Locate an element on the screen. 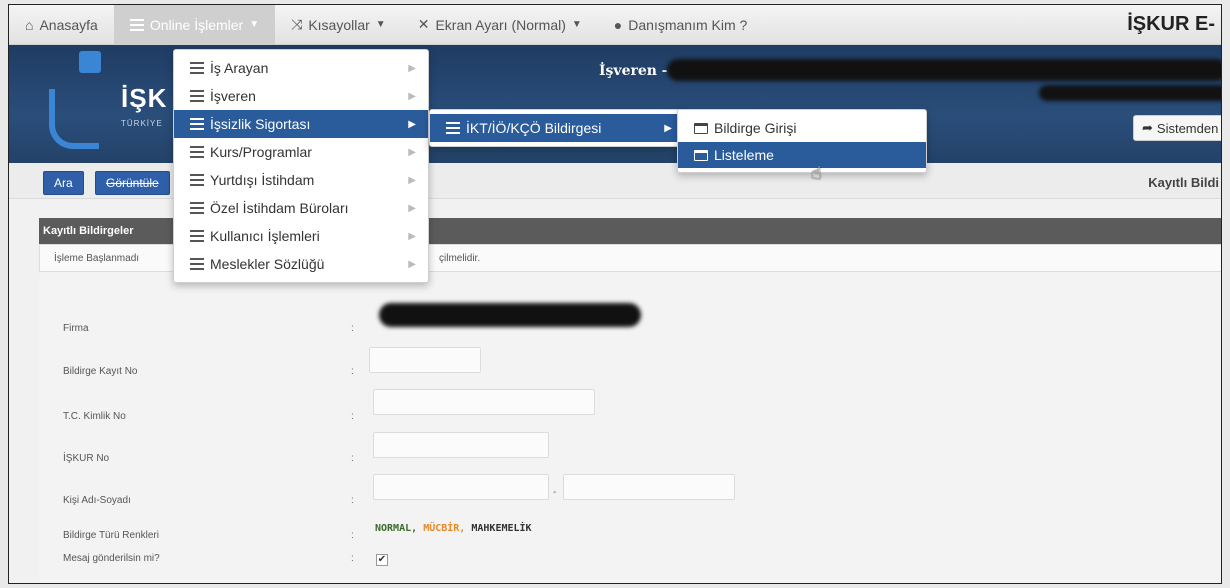  menu-item-is-arayan: İş Arayan ▶ is located at coordinates (301, 68).